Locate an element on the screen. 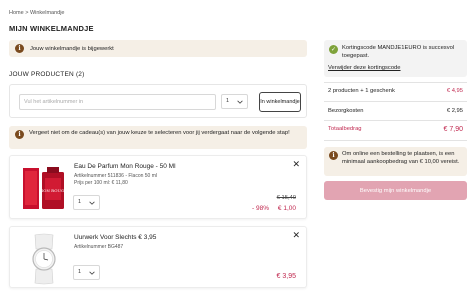 The image size is (475, 294). item-price: € 3,95 is located at coordinates (286, 276).